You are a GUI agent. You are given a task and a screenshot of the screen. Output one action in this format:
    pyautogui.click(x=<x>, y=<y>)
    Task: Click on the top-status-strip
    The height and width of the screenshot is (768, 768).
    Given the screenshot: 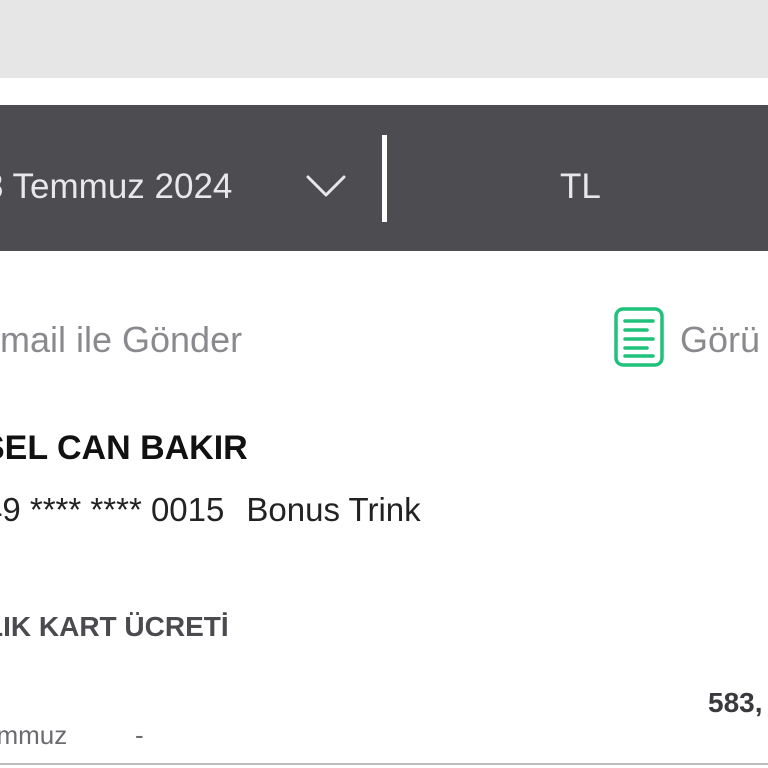 What is the action you would take?
    pyautogui.click(x=384, y=39)
    